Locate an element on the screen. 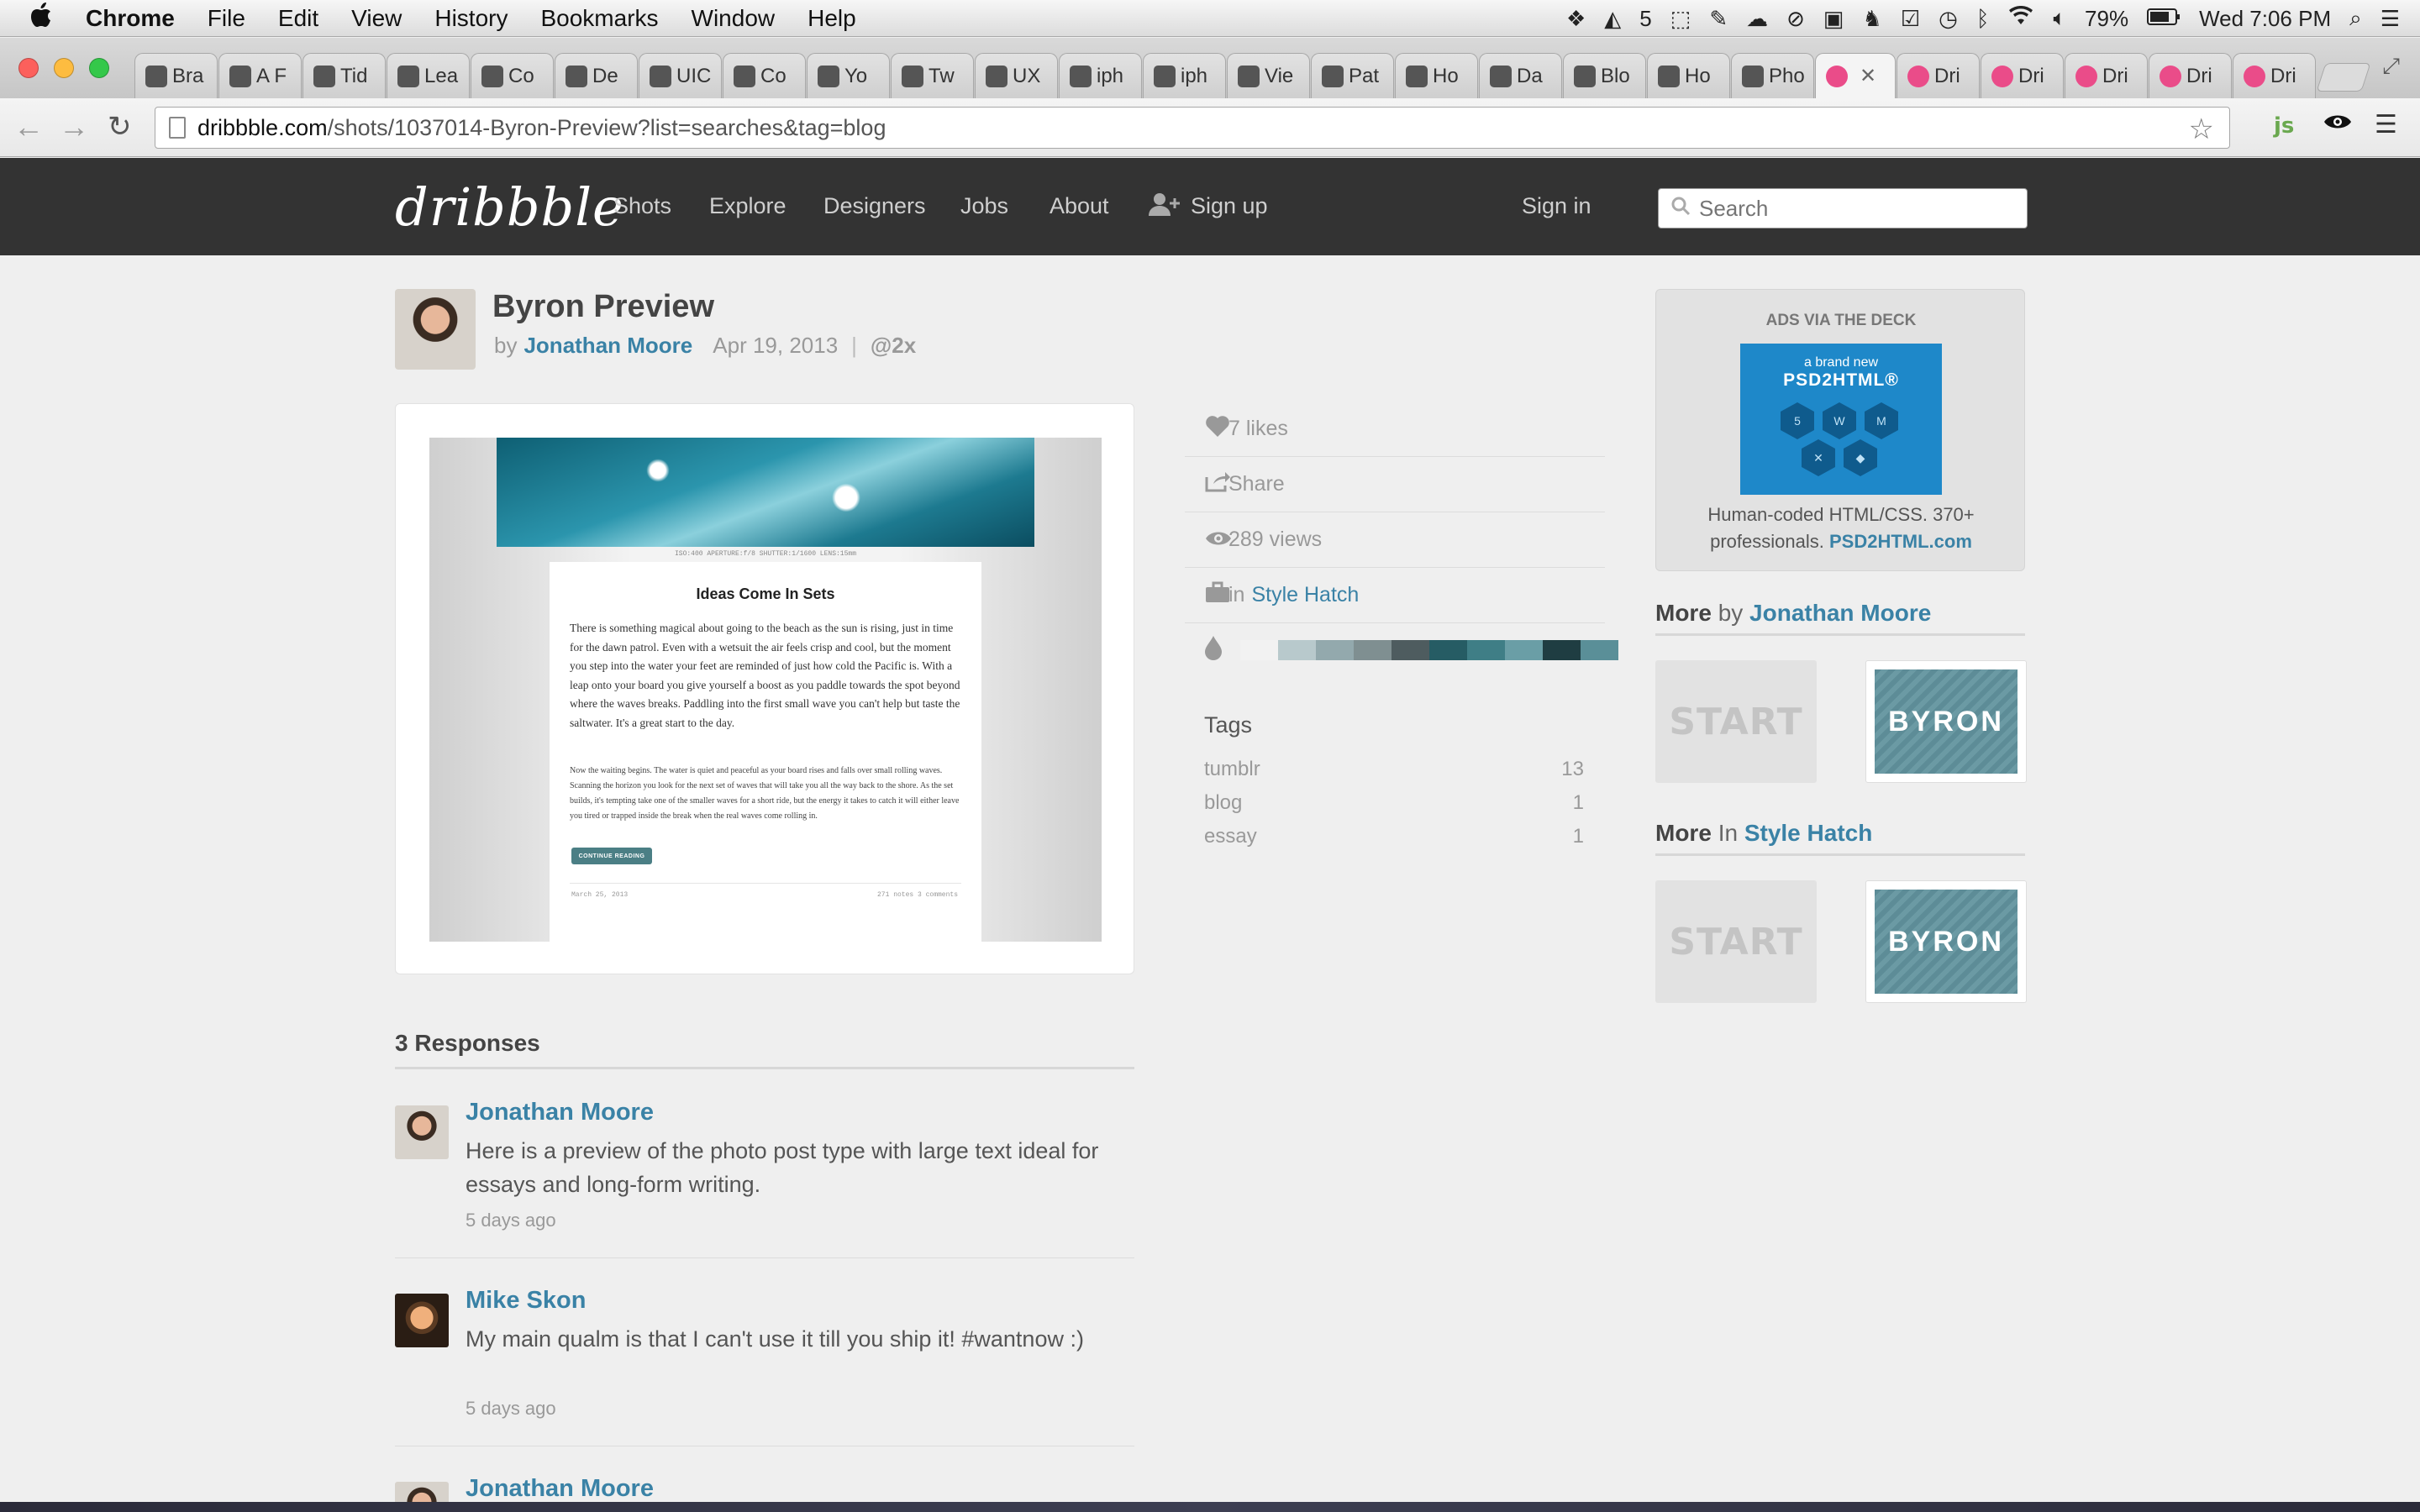  menu-edit: Edit is located at coordinates (298, 18).